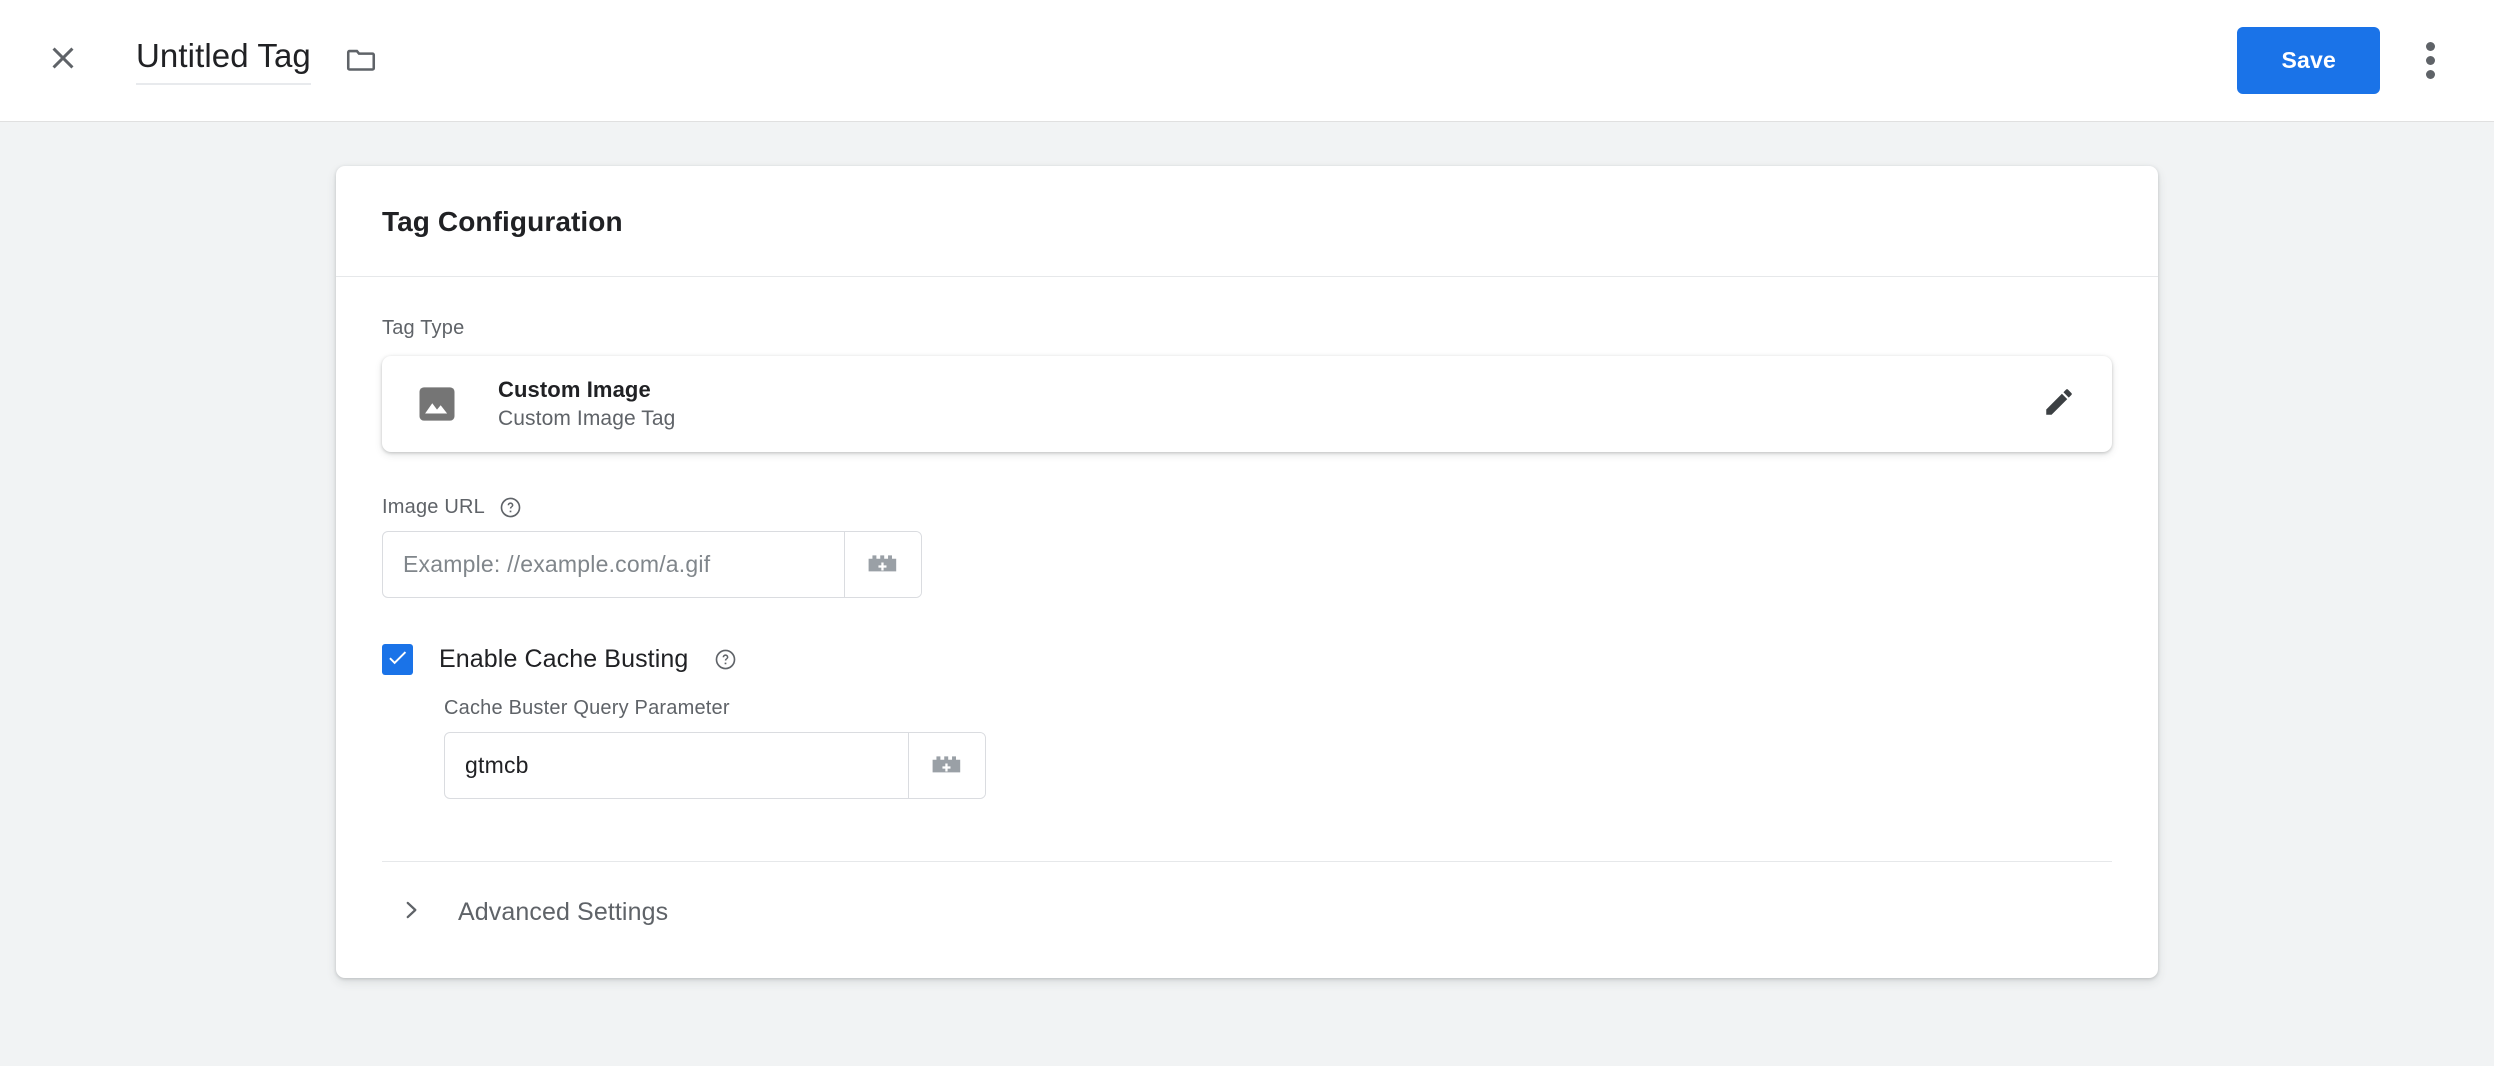 The width and height of the screenshot is (2494, 1066). What do you see at coordinates (1278, 748) in the screenshot?
I see `cache-buster-param-field: Cache Buster Query Parameter` at bounding box center [1278, 748].